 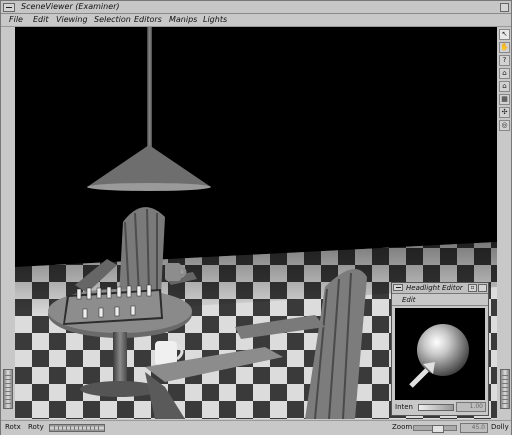 What do you see at coordinates (183, 19) in the screenshot?
I see `menu-manips: Manips` at bounding box center [183, 19].